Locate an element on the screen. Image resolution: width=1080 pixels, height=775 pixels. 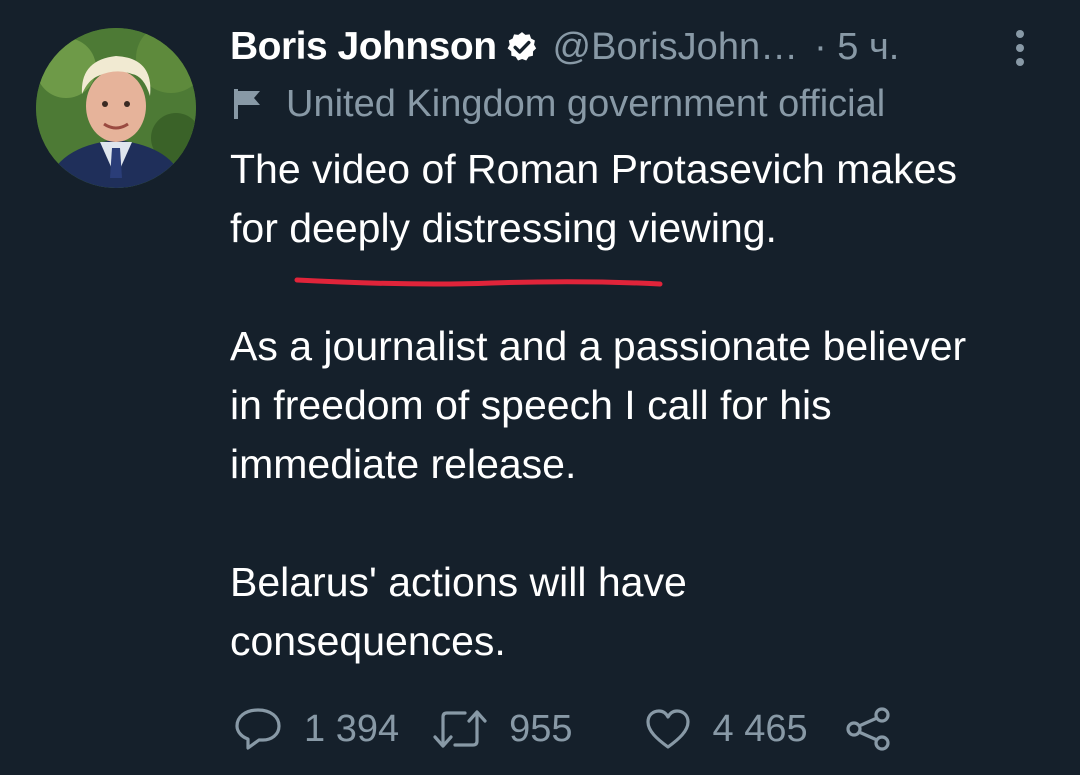
share-icon is located at coordinates (867, 729).